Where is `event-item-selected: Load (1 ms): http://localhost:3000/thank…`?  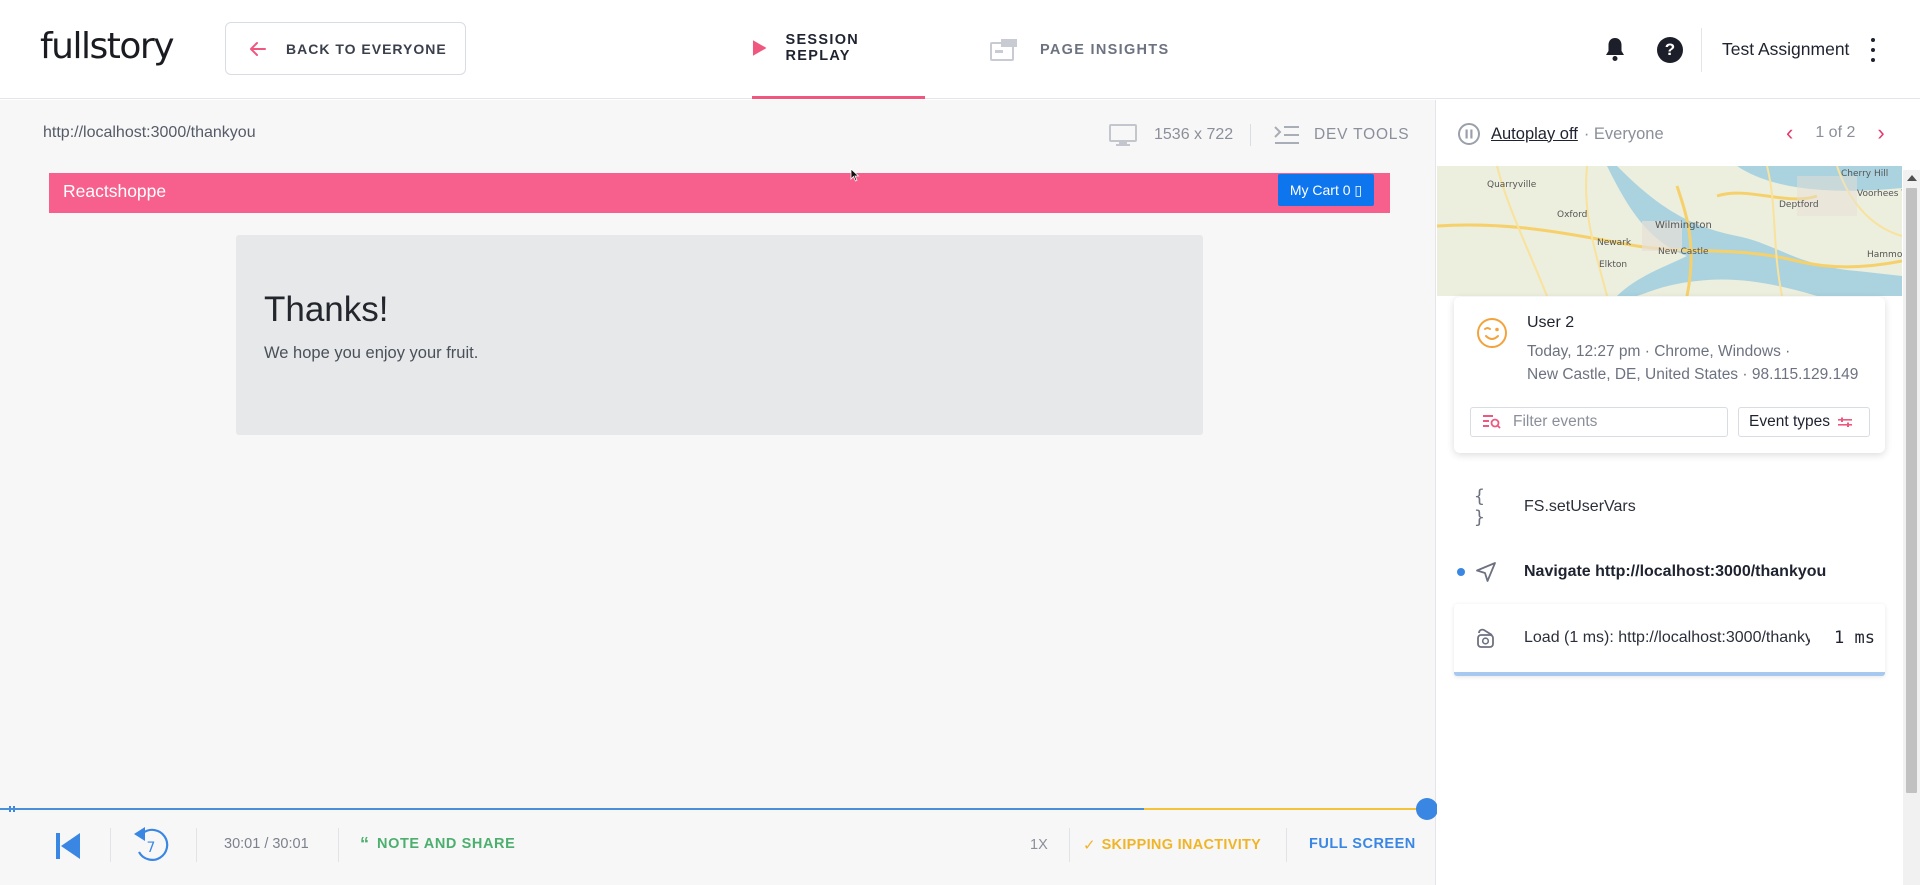 event-item-selected: Load (1 ms): http://localhost:3000/thank… is located at coordinates (1669, 640).